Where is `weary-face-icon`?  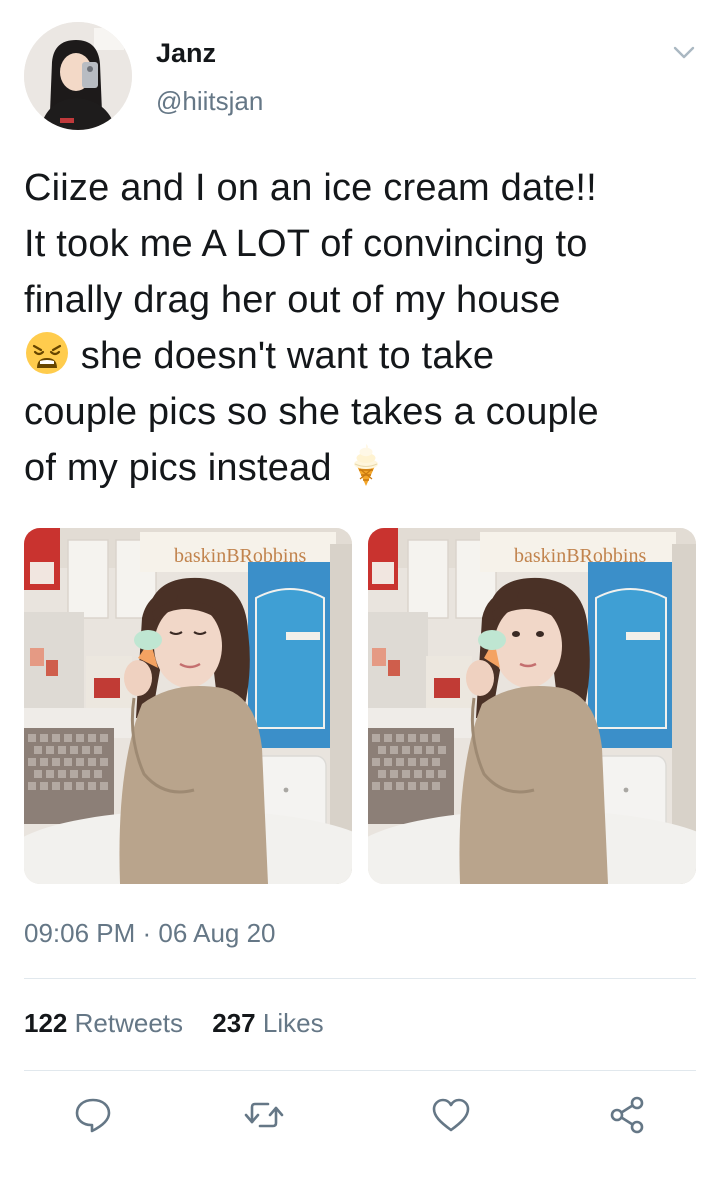
weary-face-icon is located at coordinates (47, 353).